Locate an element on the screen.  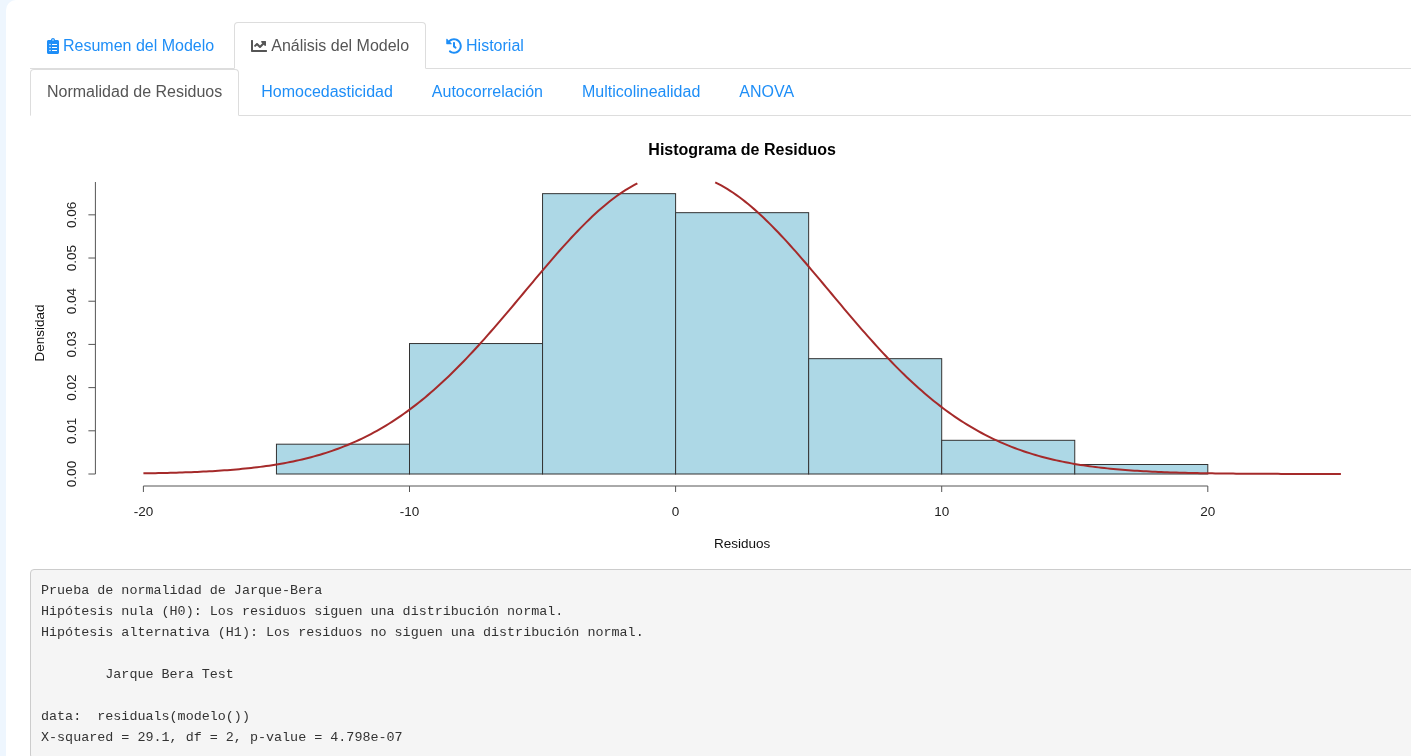
tab: Normalidad de Residuos is located at coordinates (135, 92).